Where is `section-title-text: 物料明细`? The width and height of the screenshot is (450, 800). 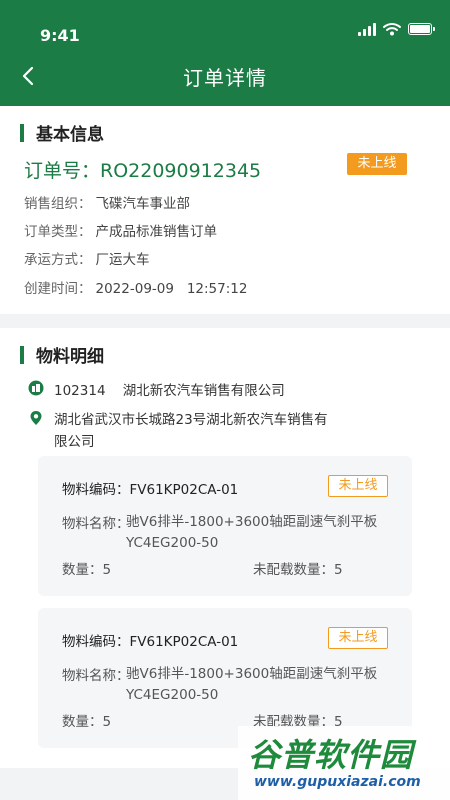 section-title-text: 物料明细 is located at coordinates (70, 357).